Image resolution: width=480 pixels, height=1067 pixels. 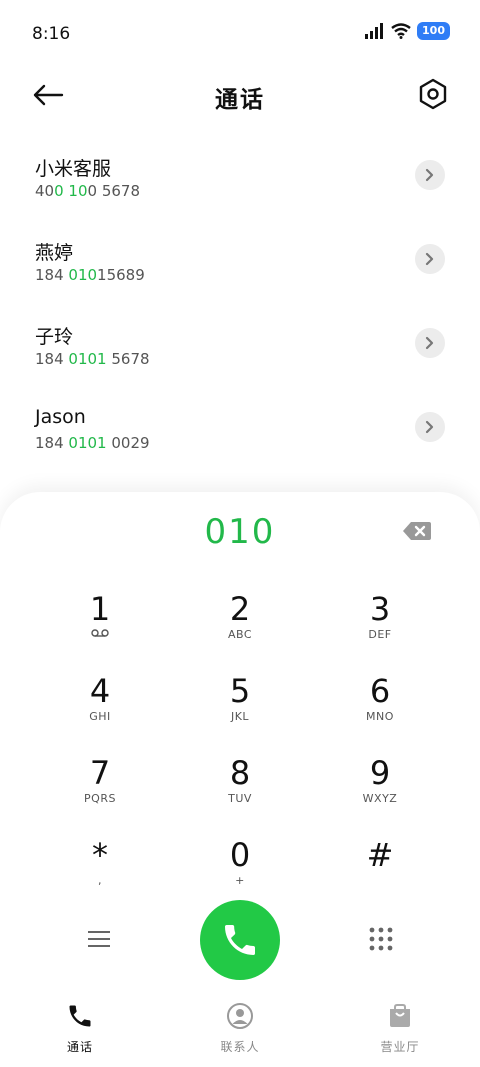 I want to click on menu-icon, so click(x=99, y=939).